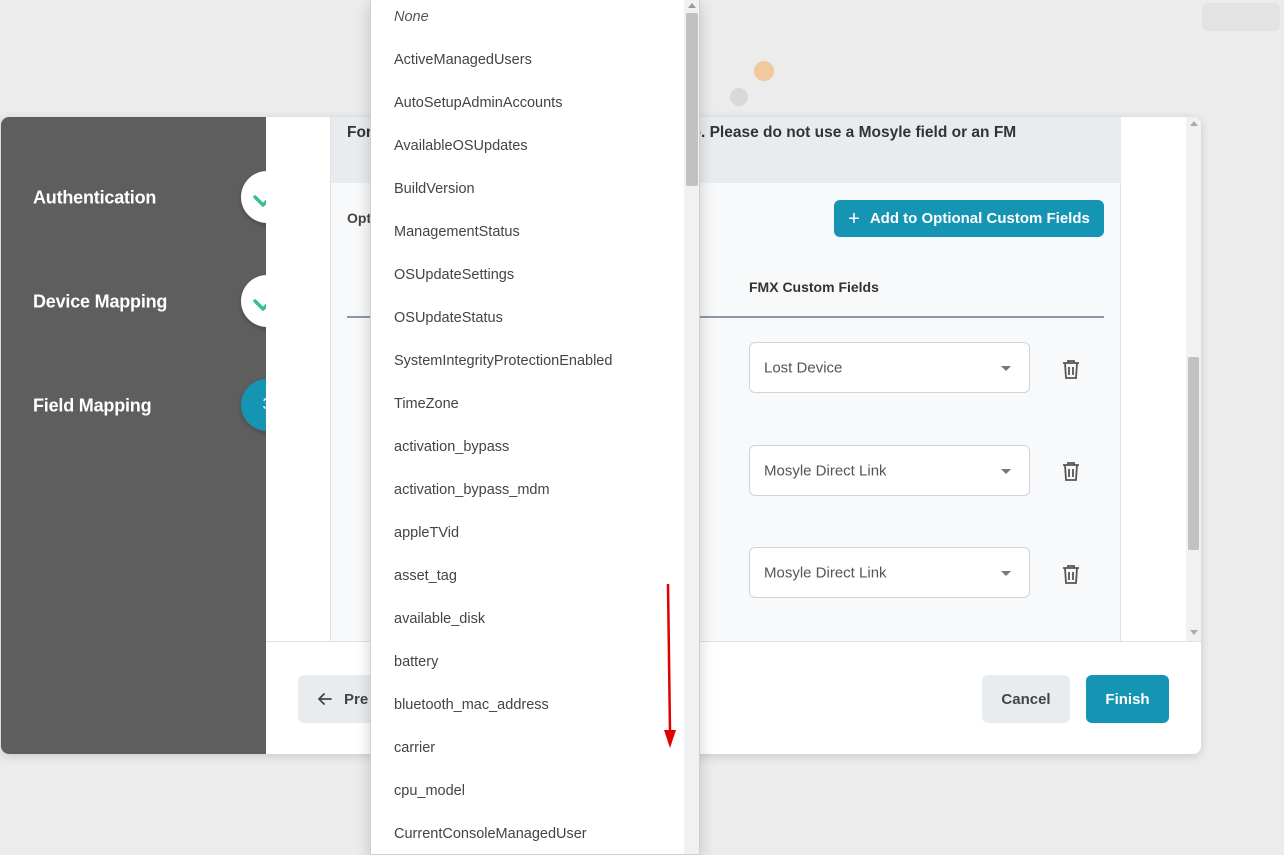  What do you see at coordinates (691, 427) in the screenshot?
I see `dropdown-scrollbar` at bounding box center [691, 427].